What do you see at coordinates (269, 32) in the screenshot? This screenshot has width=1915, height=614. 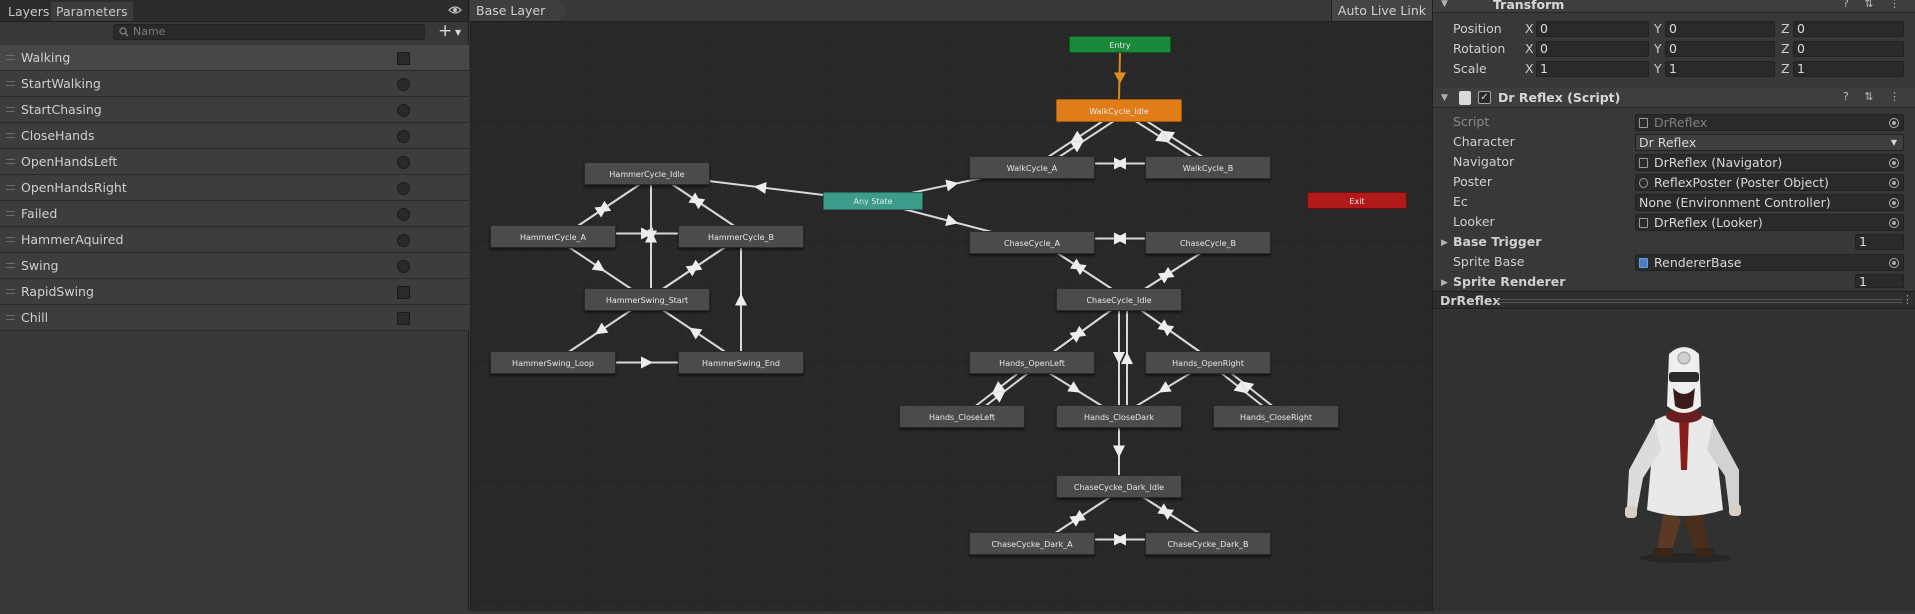 I see `search-input: Name` at bounding box center [269, 32].